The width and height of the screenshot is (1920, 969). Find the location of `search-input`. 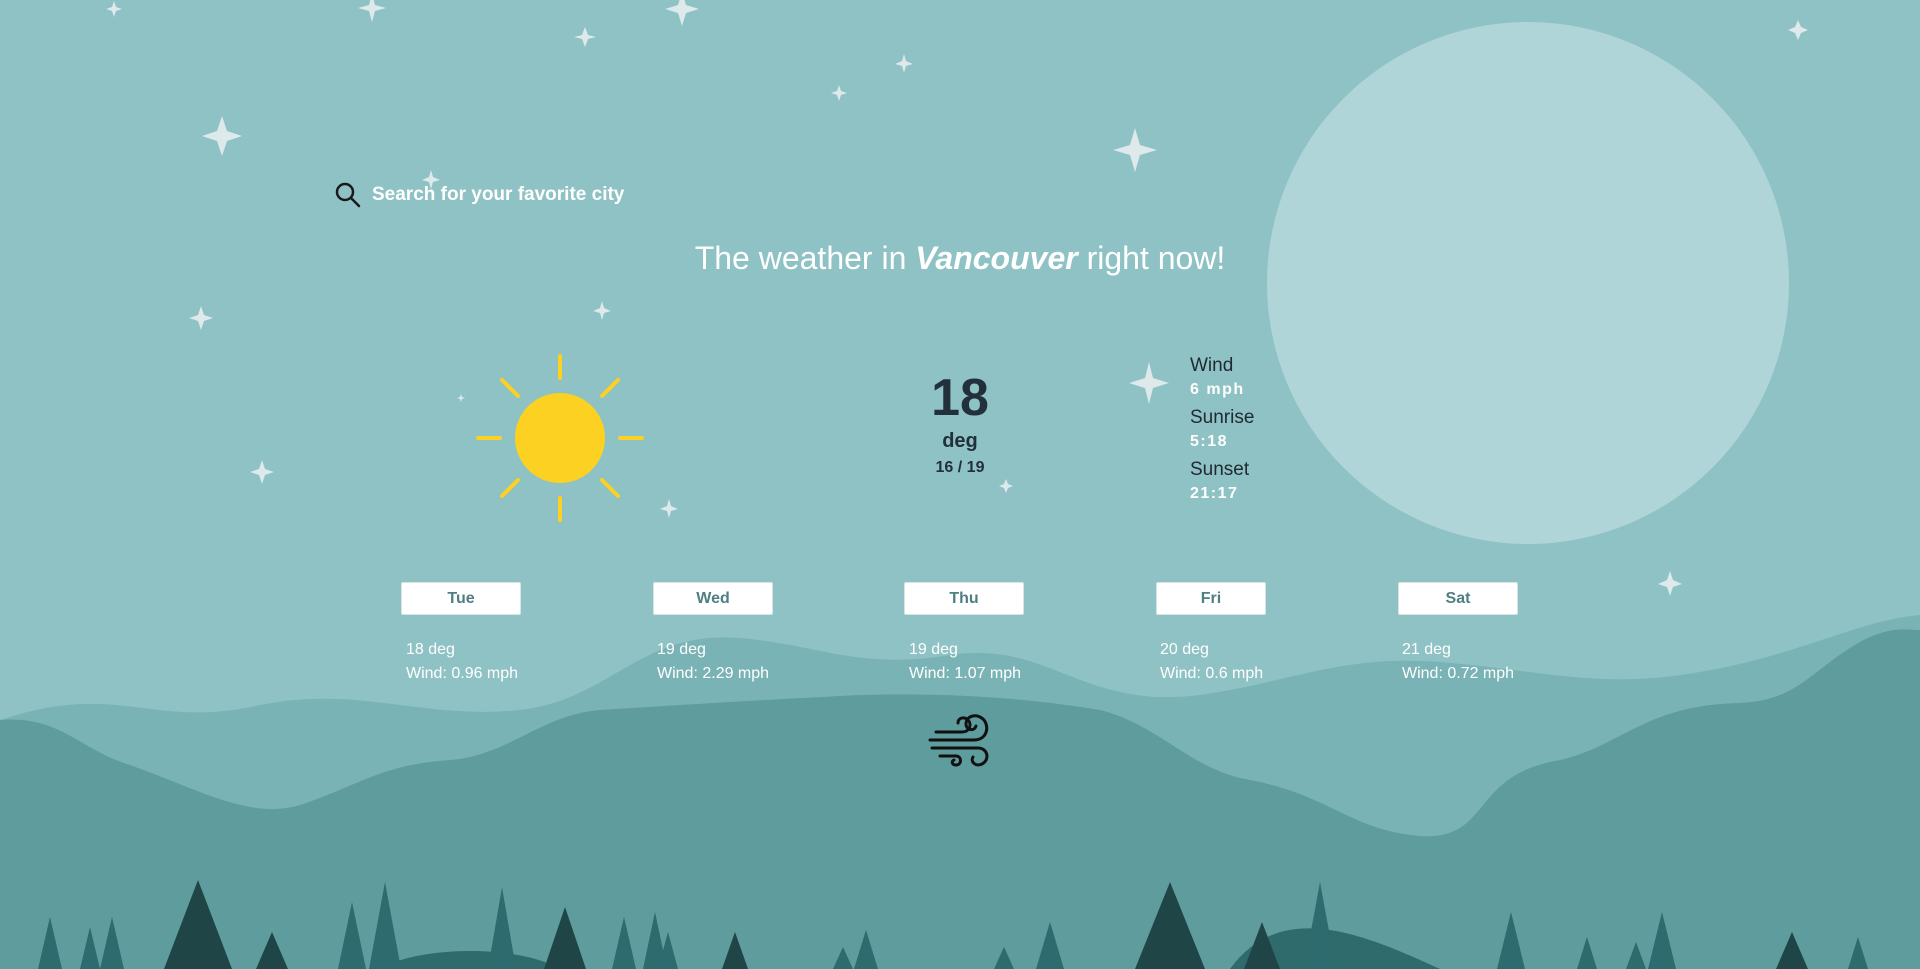

search-input is located at coordinates (552, 195).